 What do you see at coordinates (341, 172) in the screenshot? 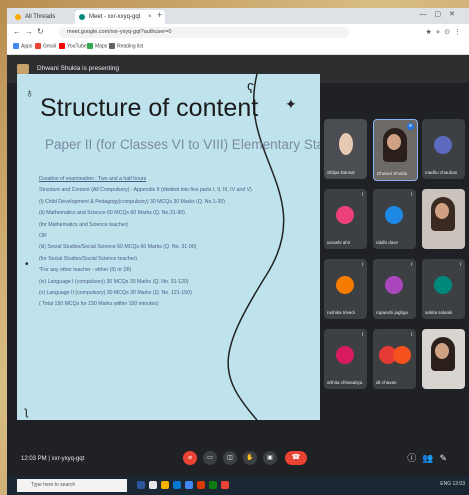
I see `participant-name: Shilpa Bansal` at bounding box center [341, 172].